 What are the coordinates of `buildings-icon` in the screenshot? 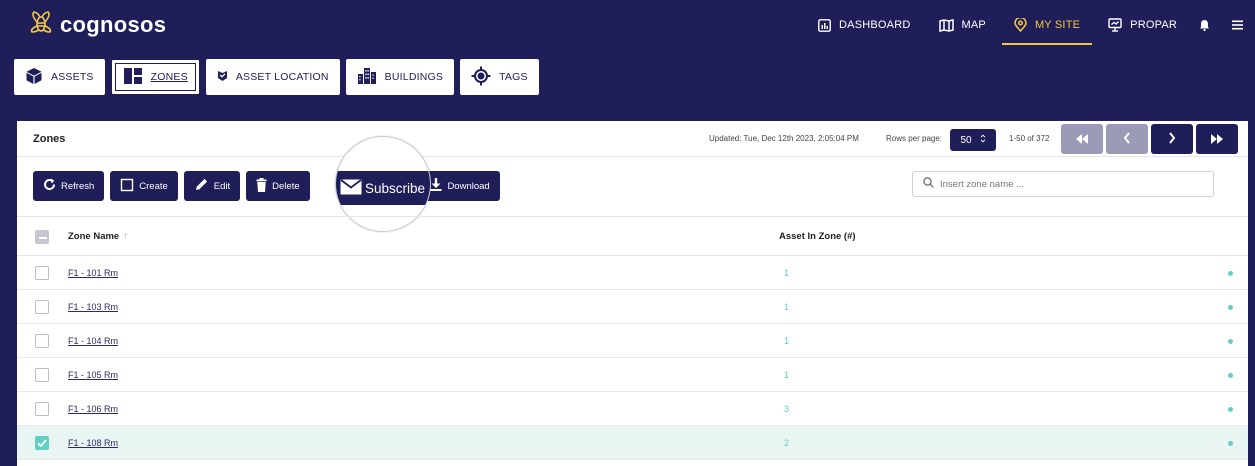 It's located at (367, 77).